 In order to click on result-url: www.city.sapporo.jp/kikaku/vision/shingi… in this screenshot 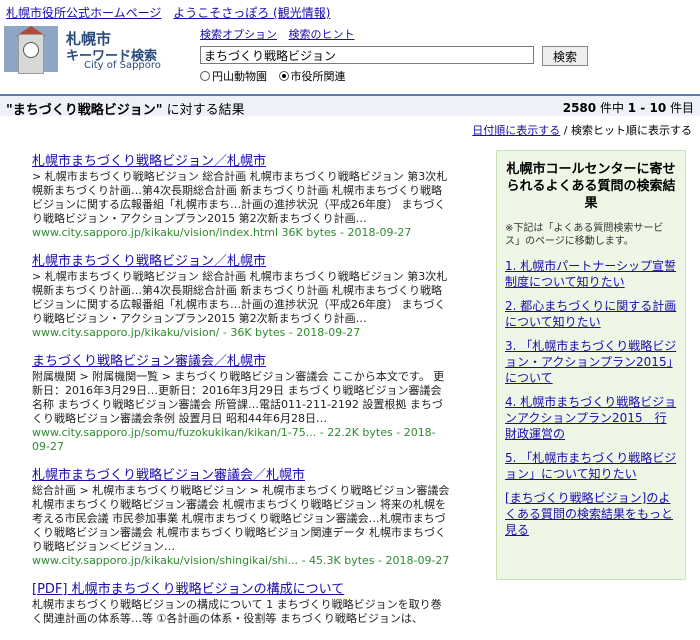, I will do `click(241, 560)`.